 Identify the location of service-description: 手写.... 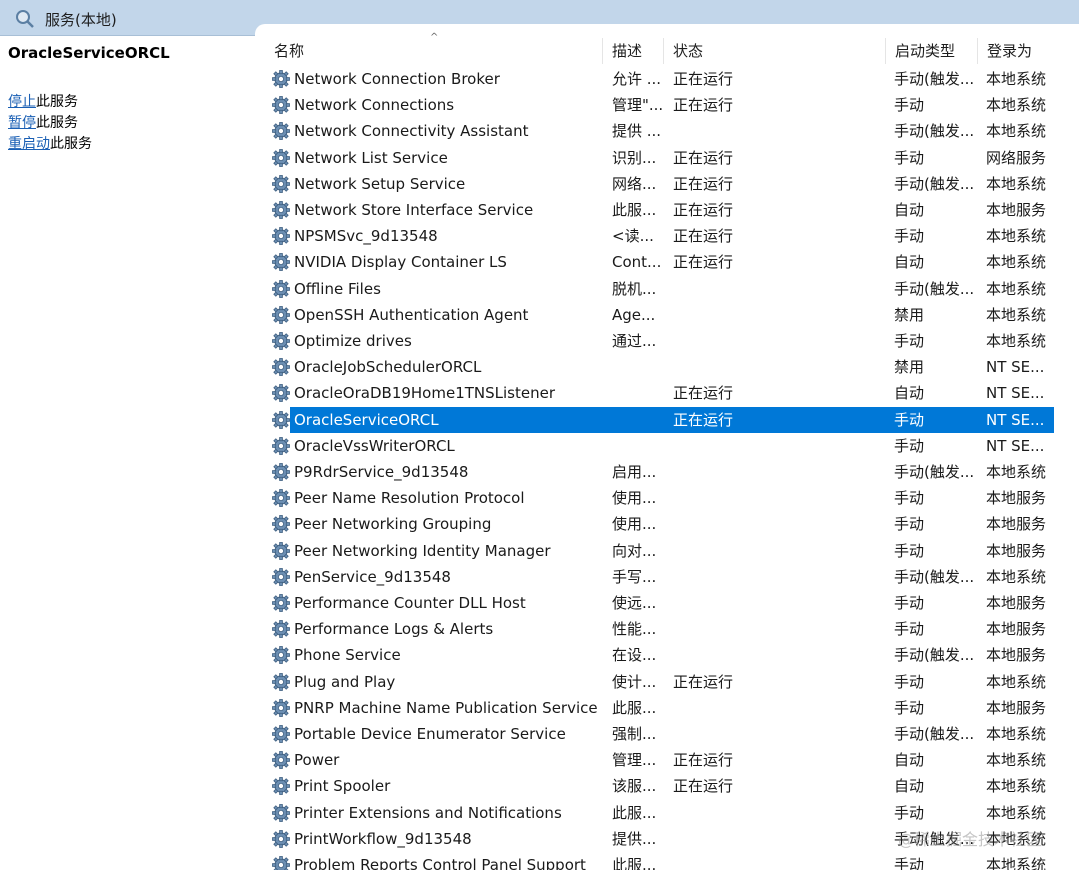
(634, 576).